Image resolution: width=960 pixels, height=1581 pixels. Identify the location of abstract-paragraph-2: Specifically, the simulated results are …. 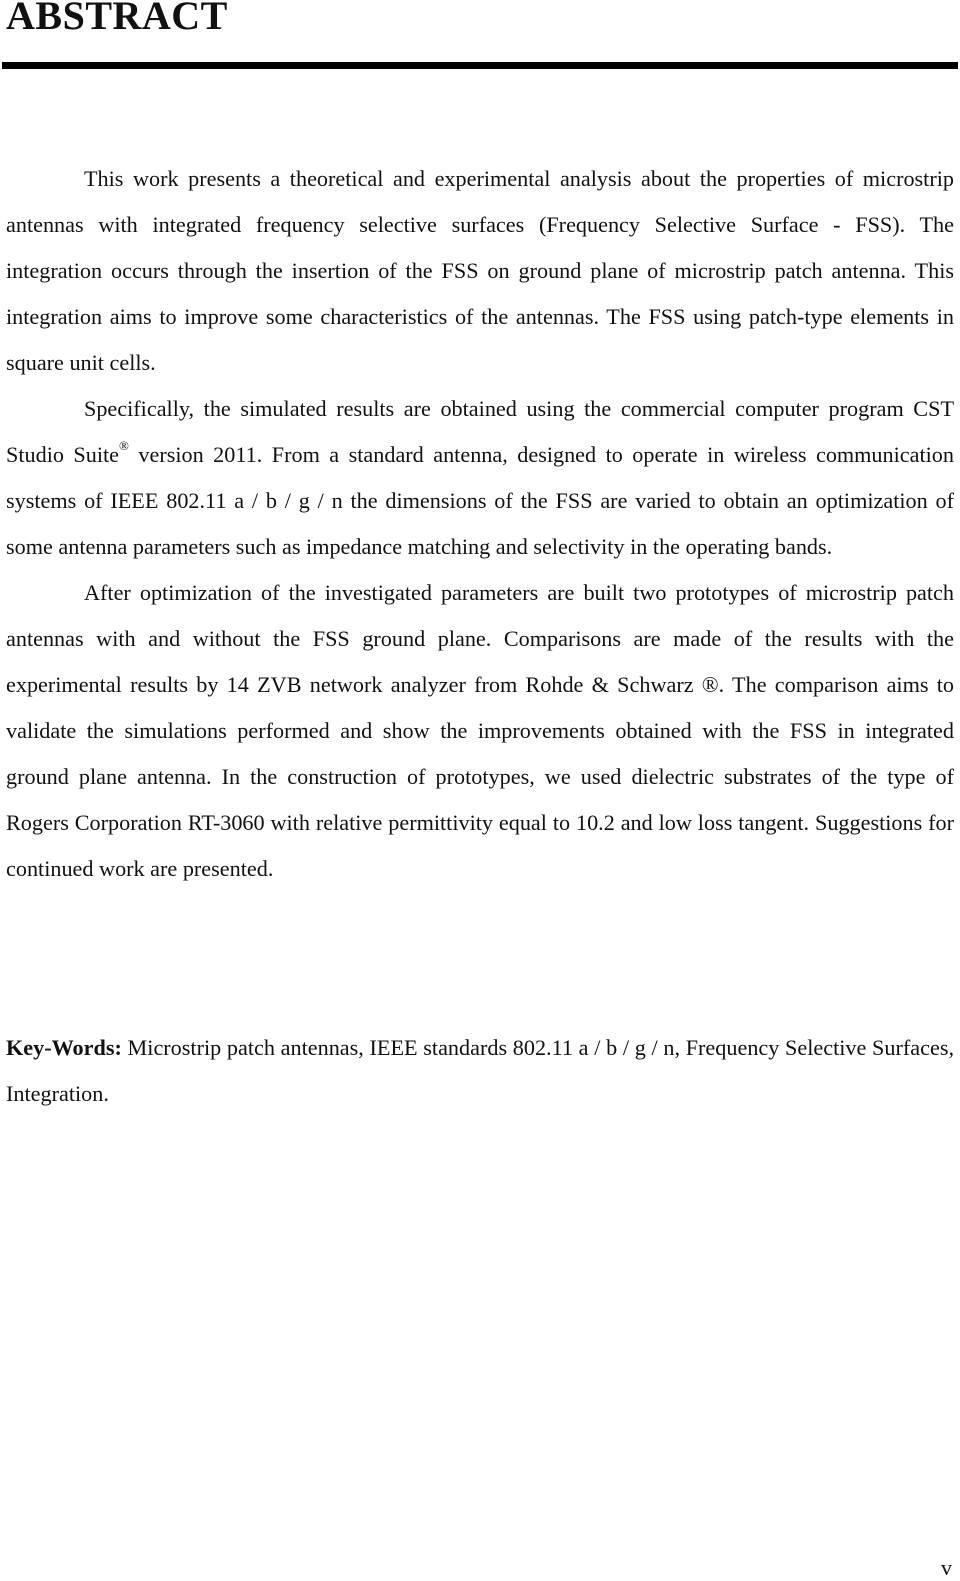
(480, 478).